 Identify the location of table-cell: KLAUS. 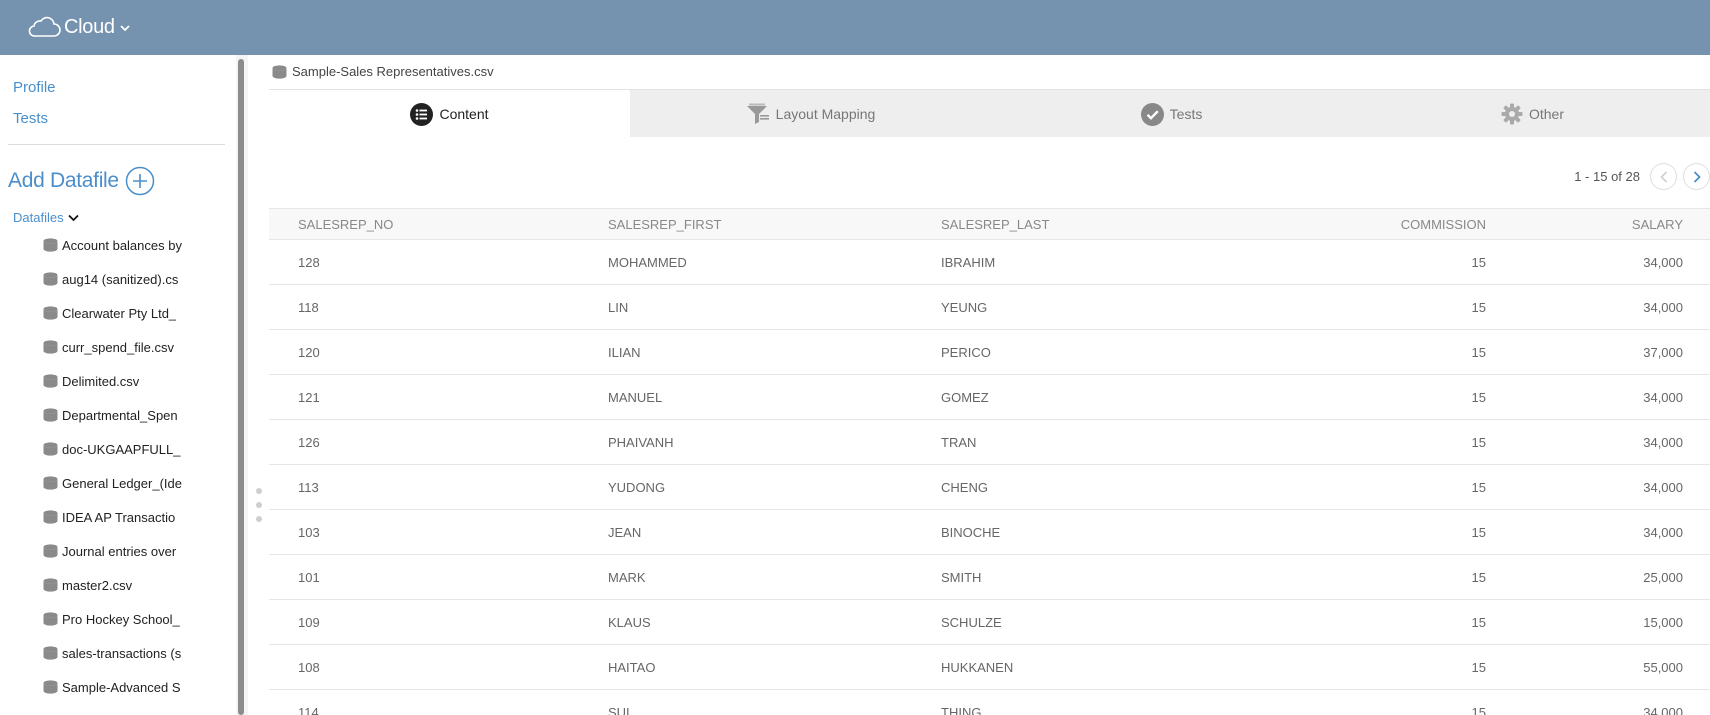
(629, 622).